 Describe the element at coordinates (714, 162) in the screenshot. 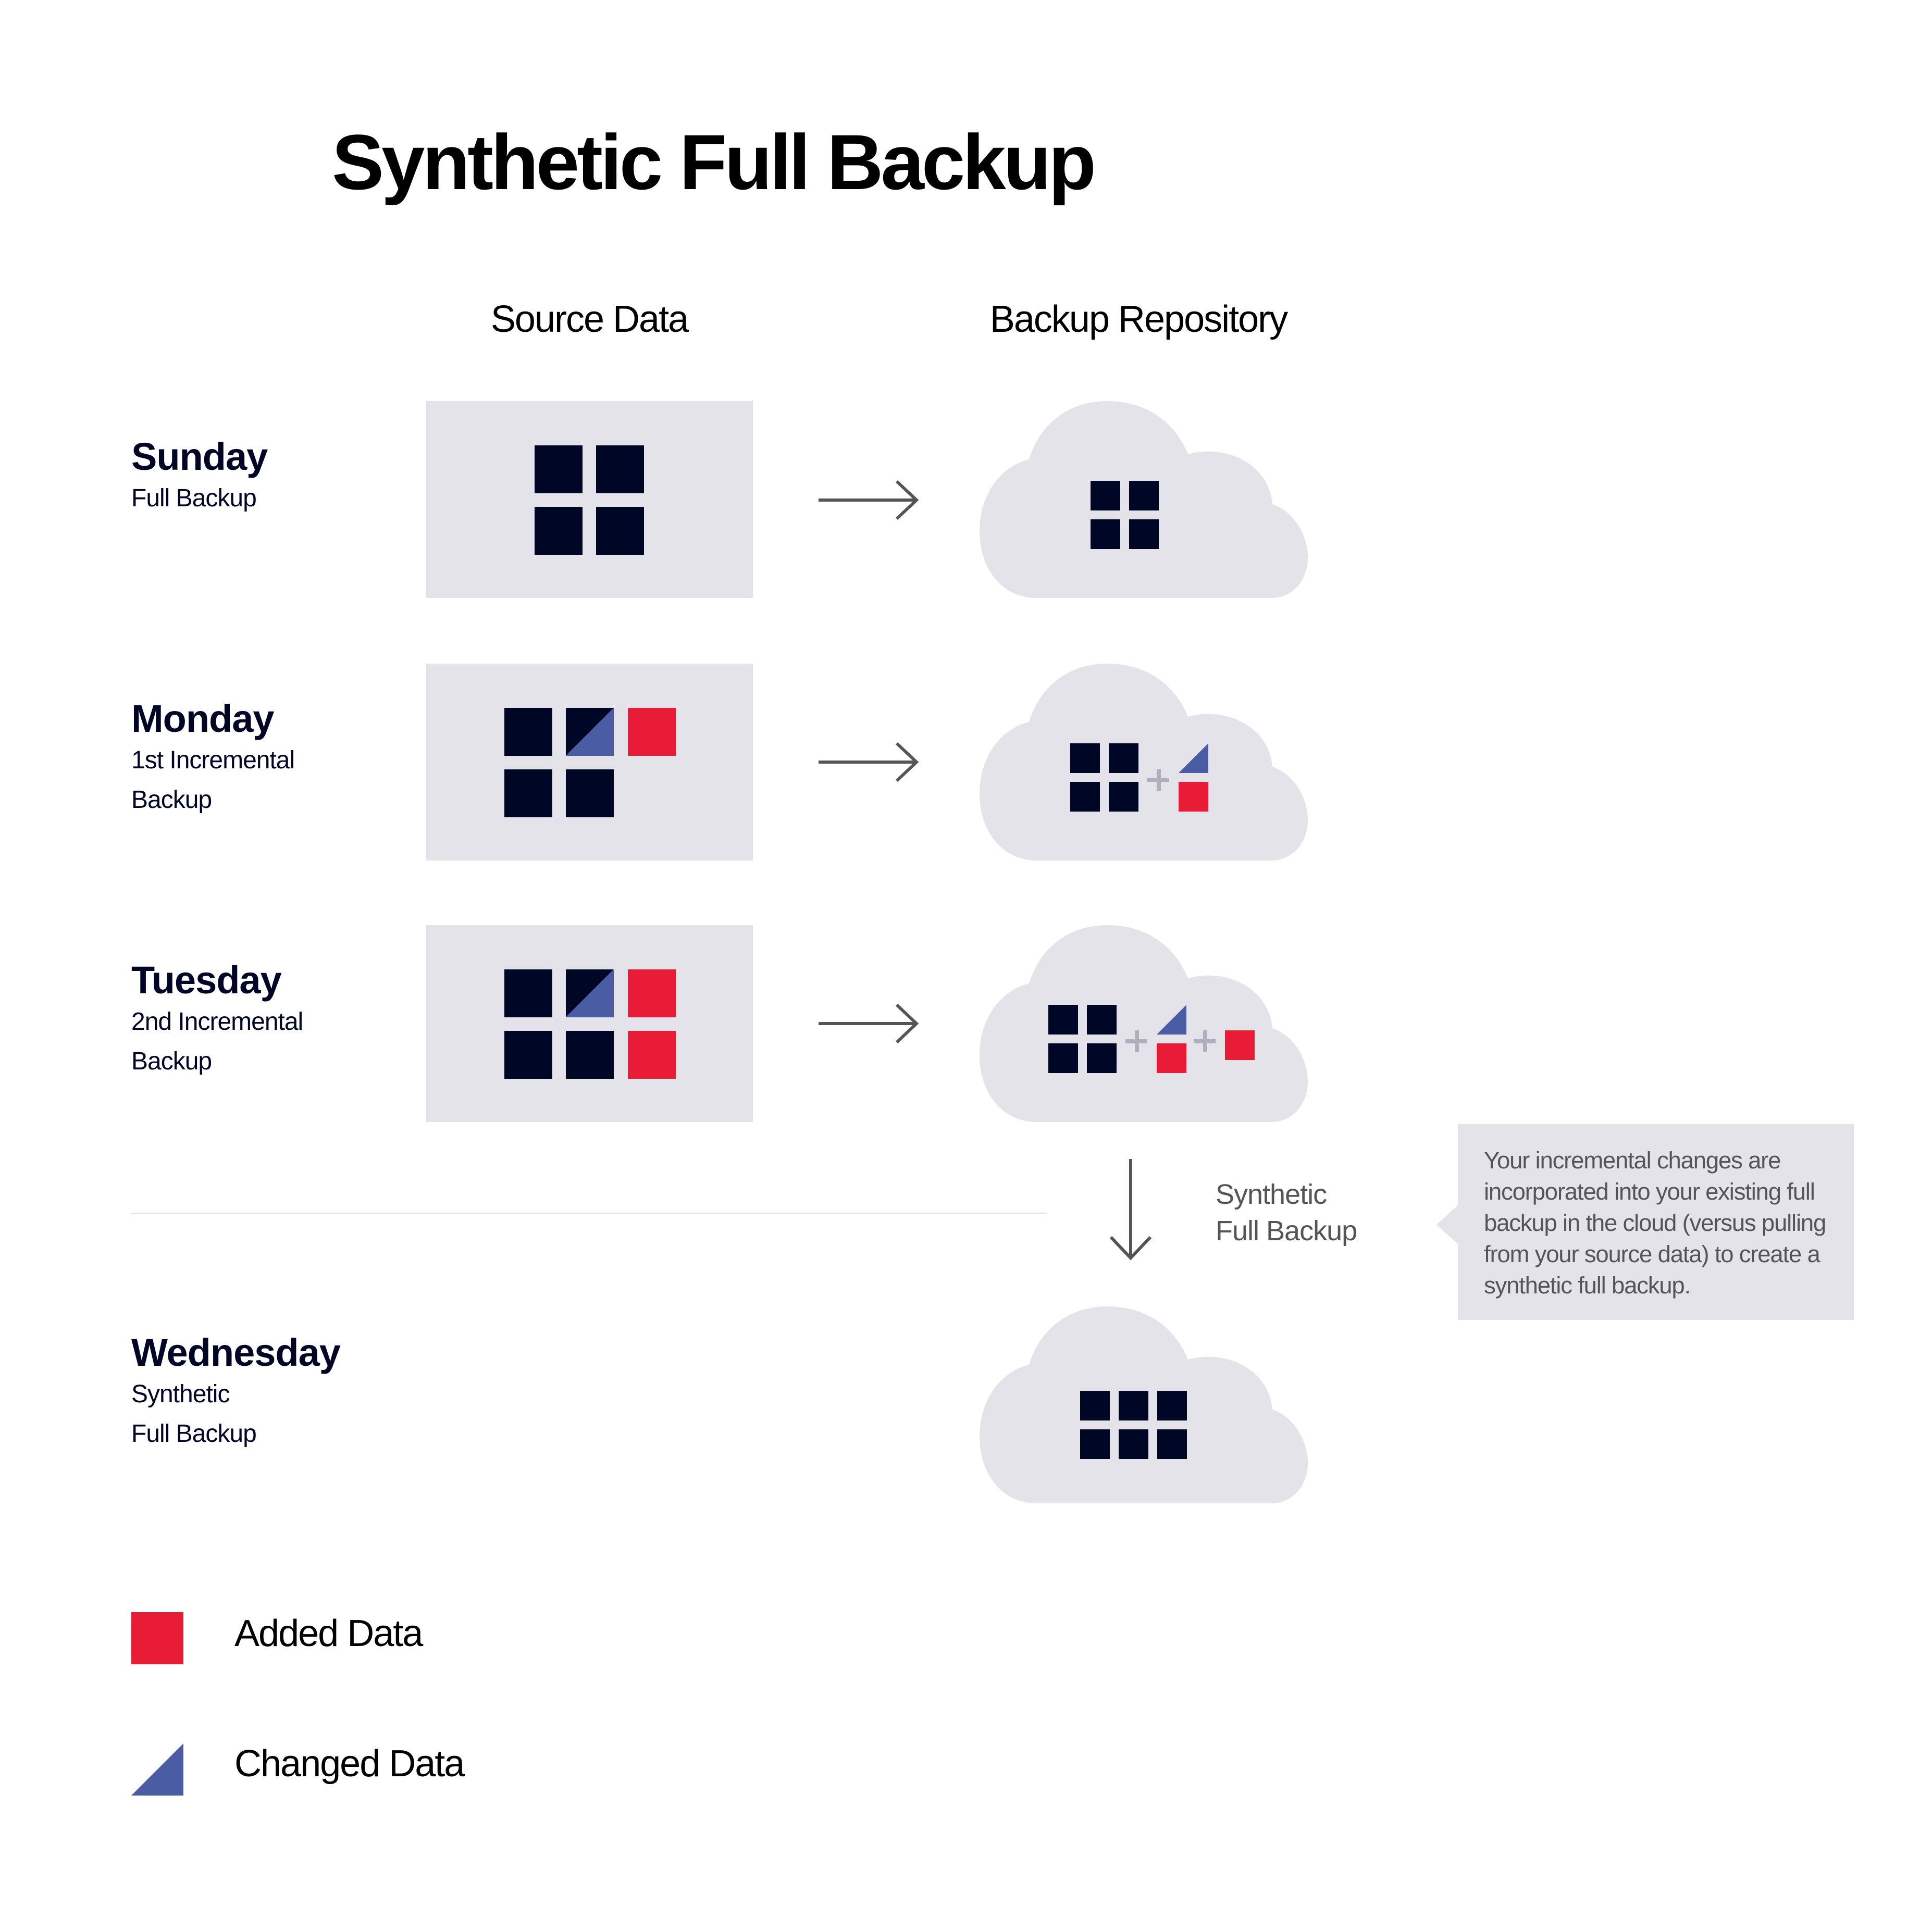

I see `page-title: Synthetic Full Backup` at that location.